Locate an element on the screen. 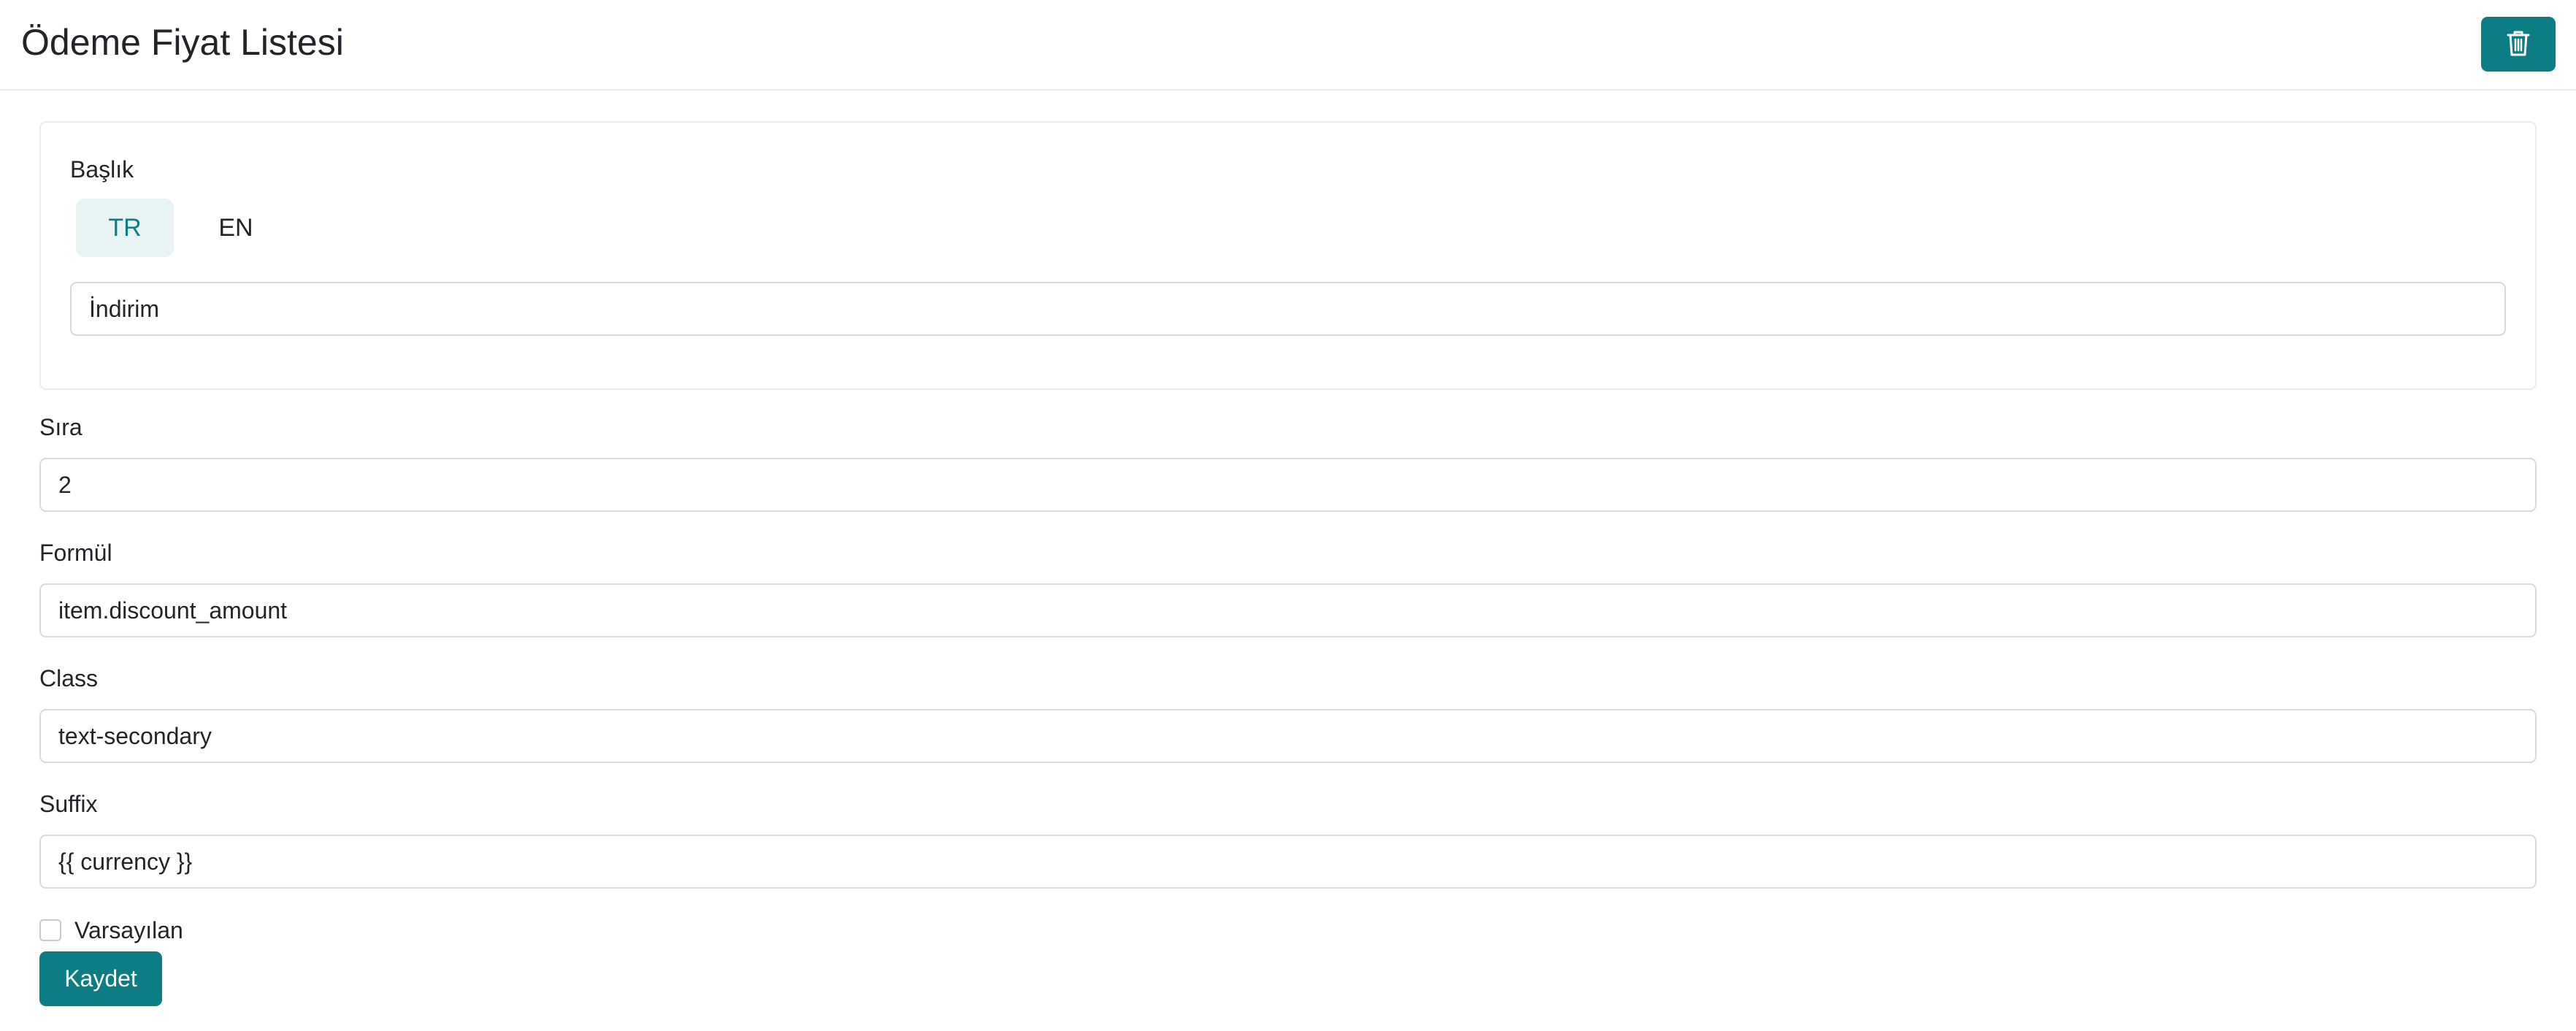 This screenshot has width=2576, height=1031. sira-label: Sıra is located at coordinates (61, 427).